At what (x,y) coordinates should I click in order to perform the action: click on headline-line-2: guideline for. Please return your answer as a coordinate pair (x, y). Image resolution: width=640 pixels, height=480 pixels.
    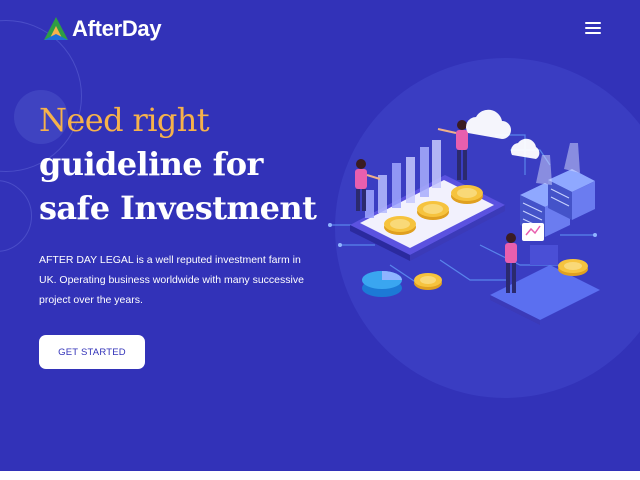
    Looking at the image, I should click on (151, 164).